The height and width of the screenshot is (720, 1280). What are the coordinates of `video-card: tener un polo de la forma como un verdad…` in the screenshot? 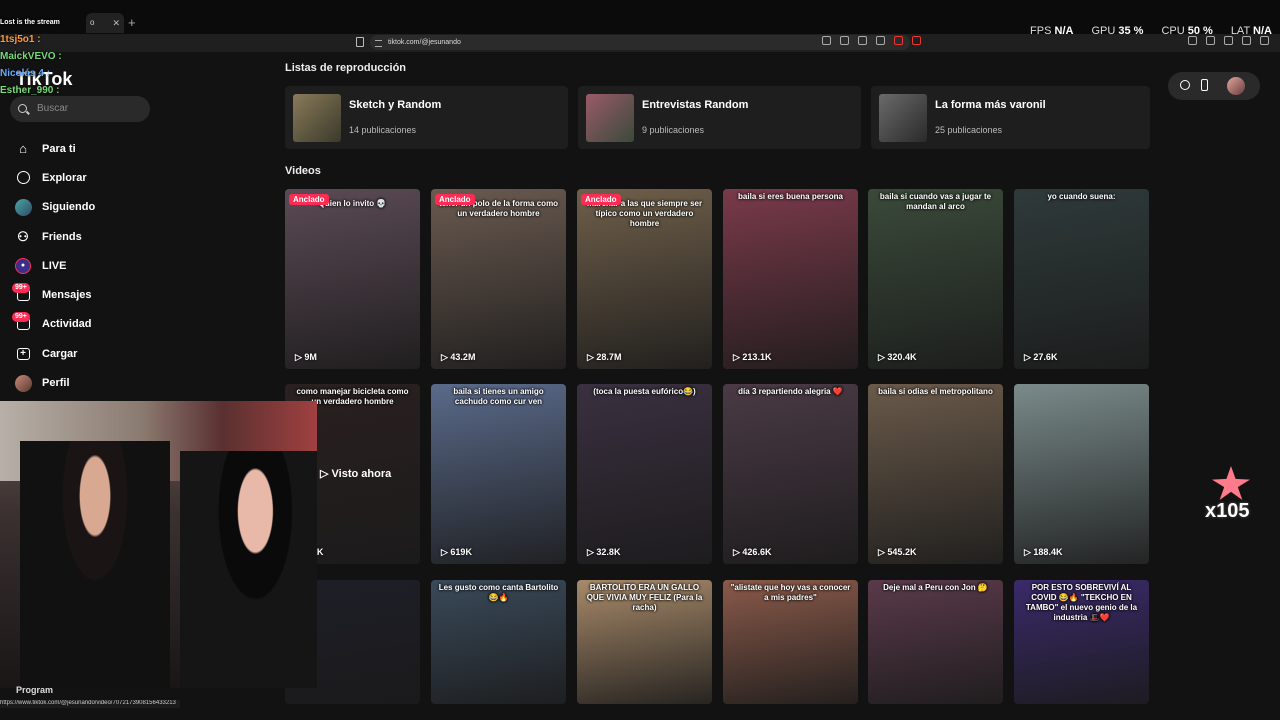 It's located at (498, 279).